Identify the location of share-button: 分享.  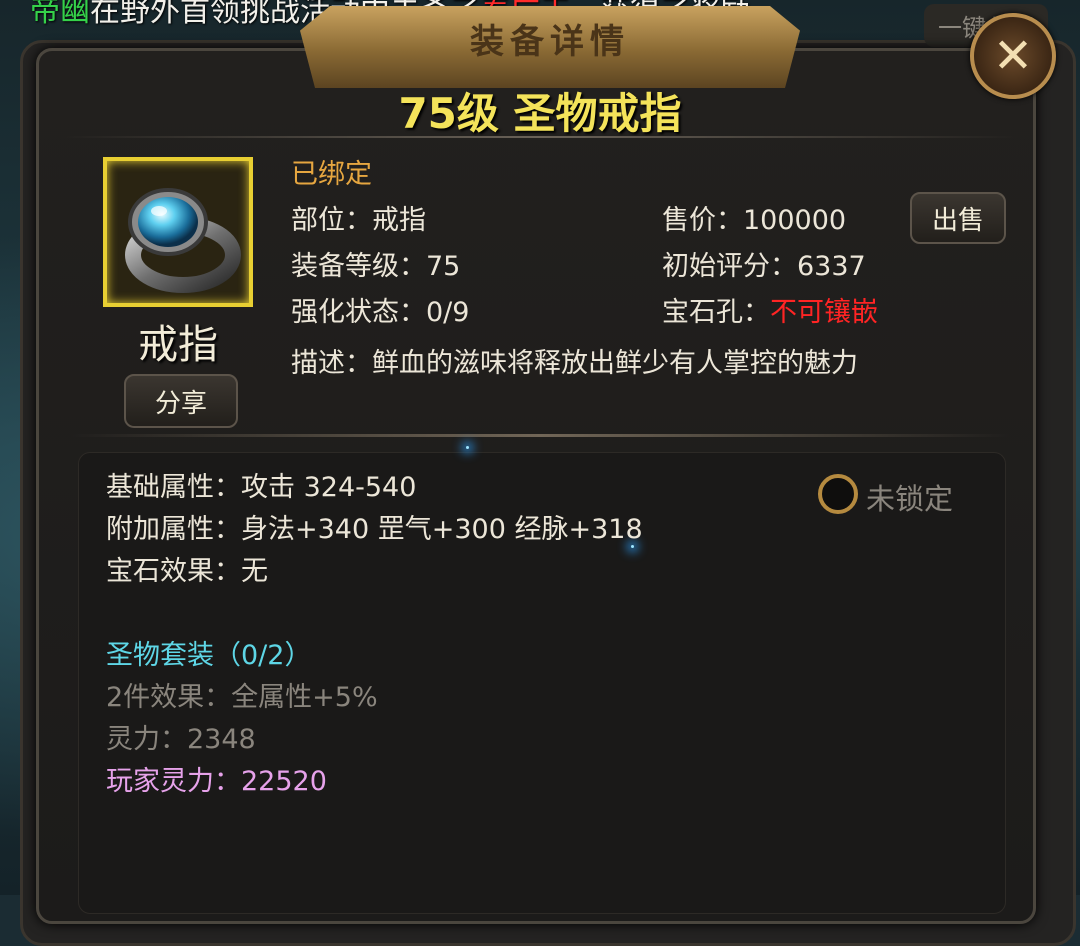
(181, 401).